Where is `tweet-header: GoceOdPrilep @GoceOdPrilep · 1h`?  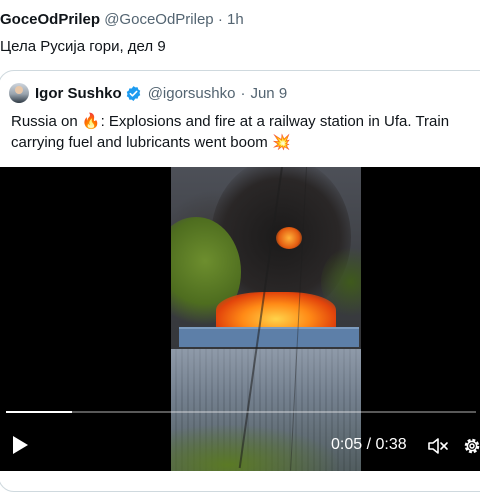
tweet-header: GoceOdPrilep @GoceOdPrilep · 1h is located at coordinates (122, 19).